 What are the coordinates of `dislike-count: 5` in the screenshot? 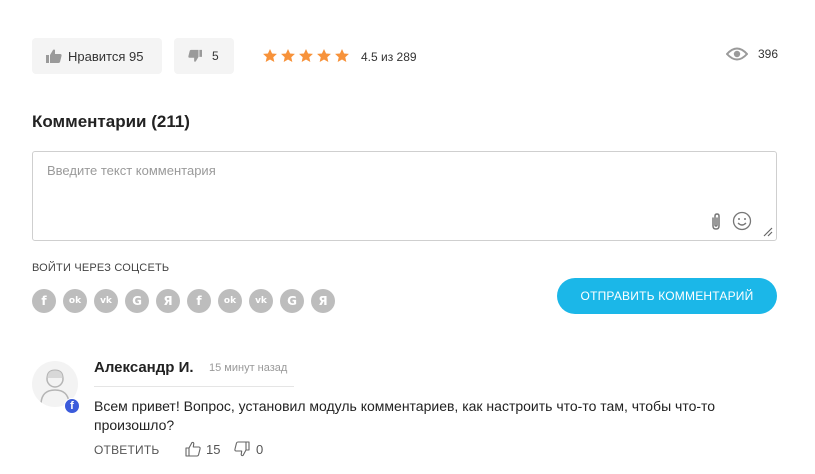 It's located at (215, 56).